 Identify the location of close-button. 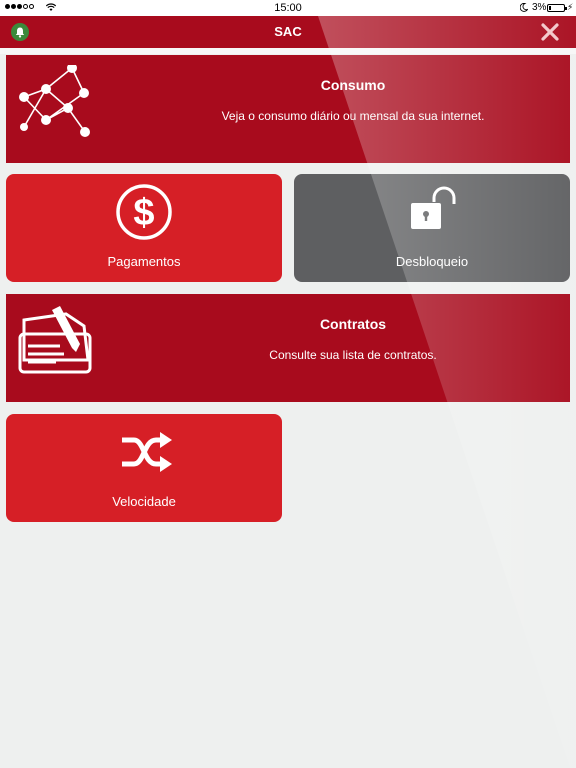
(550, 32).